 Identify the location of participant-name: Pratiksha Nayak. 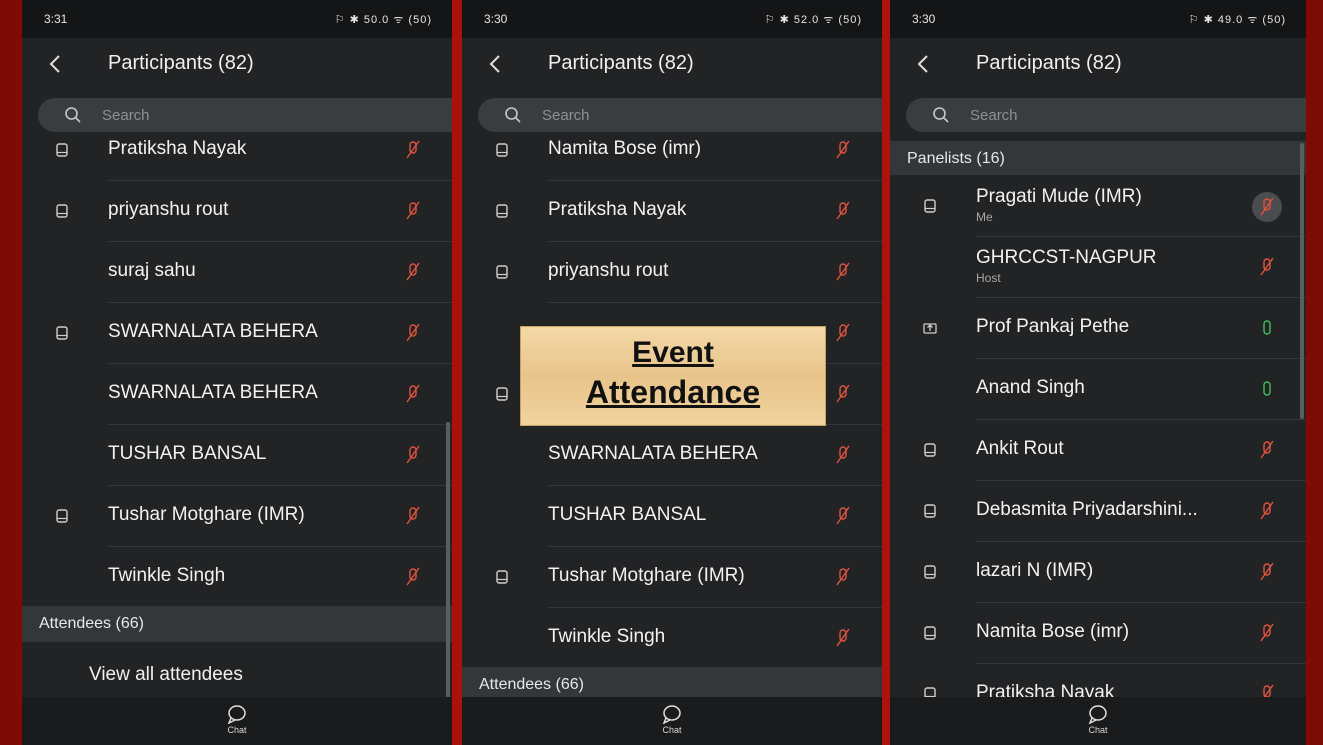
(617, 209).